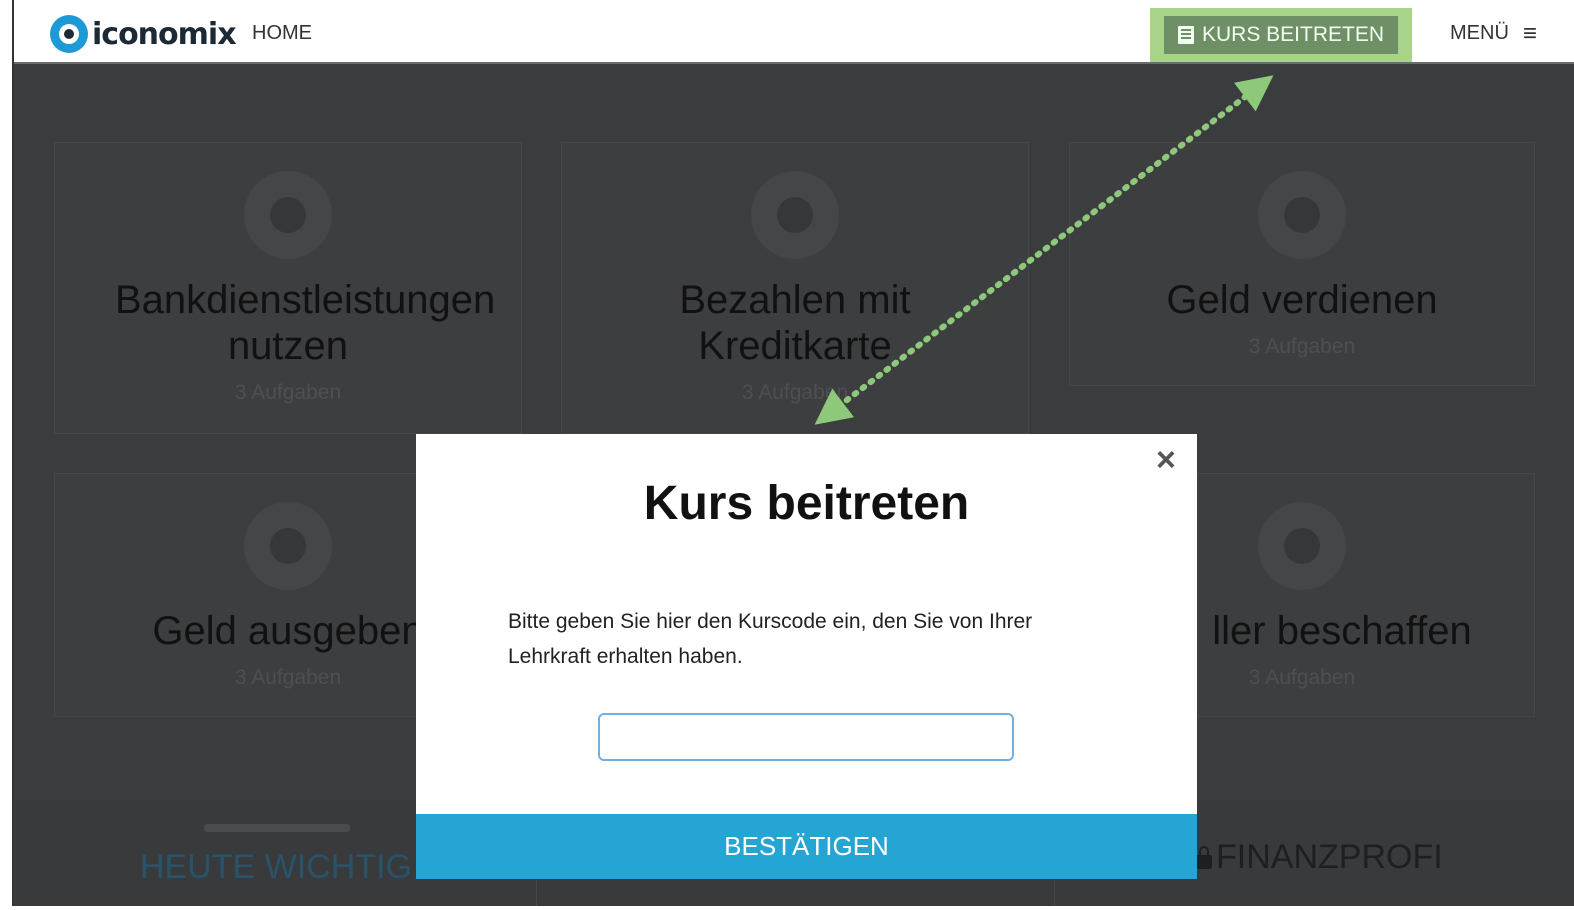 The width and height of the screenshot is (1574, 910). What do you see at coordinates (277, 828) in the screenshot?
I see `progress-bar-placeholder` at bounding box center [277, 828].